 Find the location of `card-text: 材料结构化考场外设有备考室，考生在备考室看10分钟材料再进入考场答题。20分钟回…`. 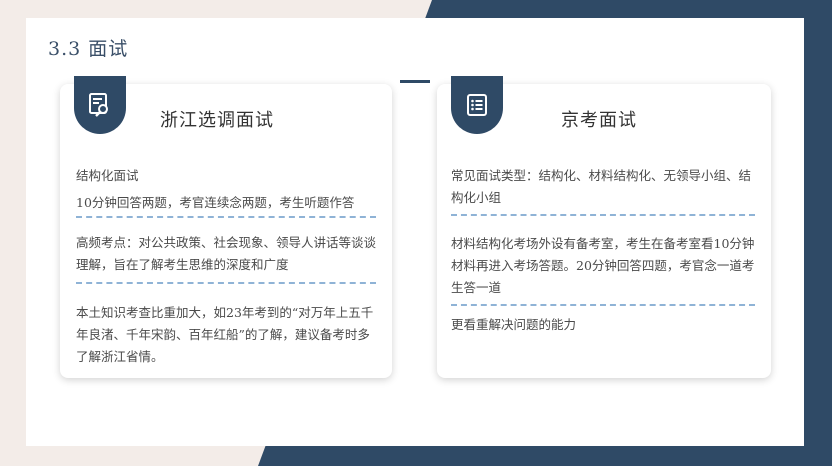

card-text: 材料结构化考场外设有备考室，考生在备考室看10分钟材料再进入考场答题。20分钟回… is located at coordinates (603, 265).